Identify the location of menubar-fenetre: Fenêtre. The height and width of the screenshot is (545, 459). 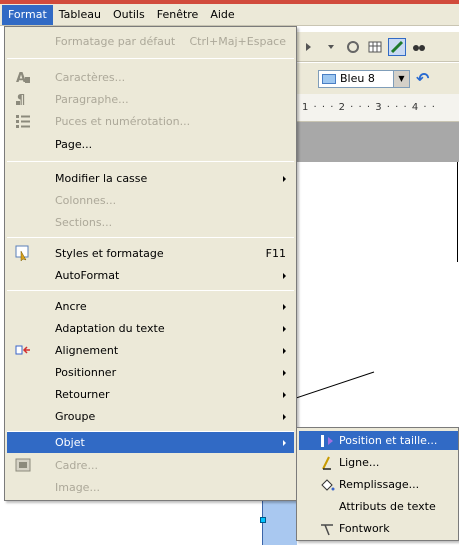
(178, 15).